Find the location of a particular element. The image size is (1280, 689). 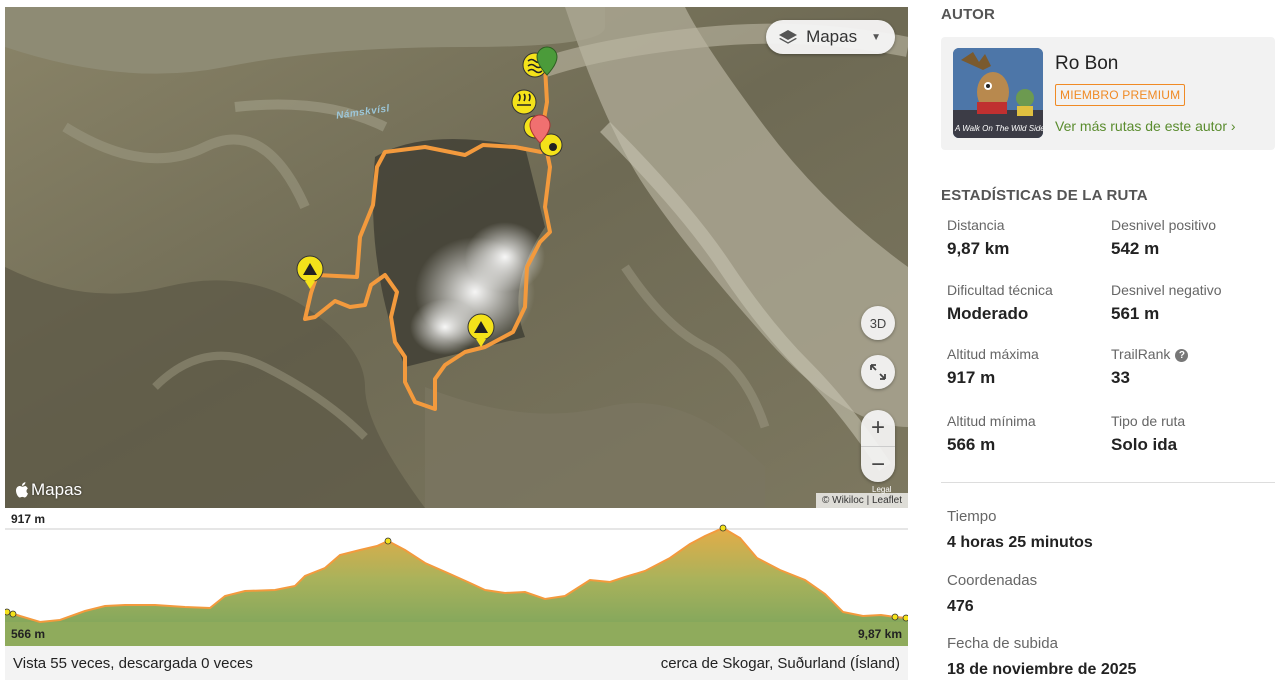

map-layers-label: Mapas is located at coordinates (832, 36).